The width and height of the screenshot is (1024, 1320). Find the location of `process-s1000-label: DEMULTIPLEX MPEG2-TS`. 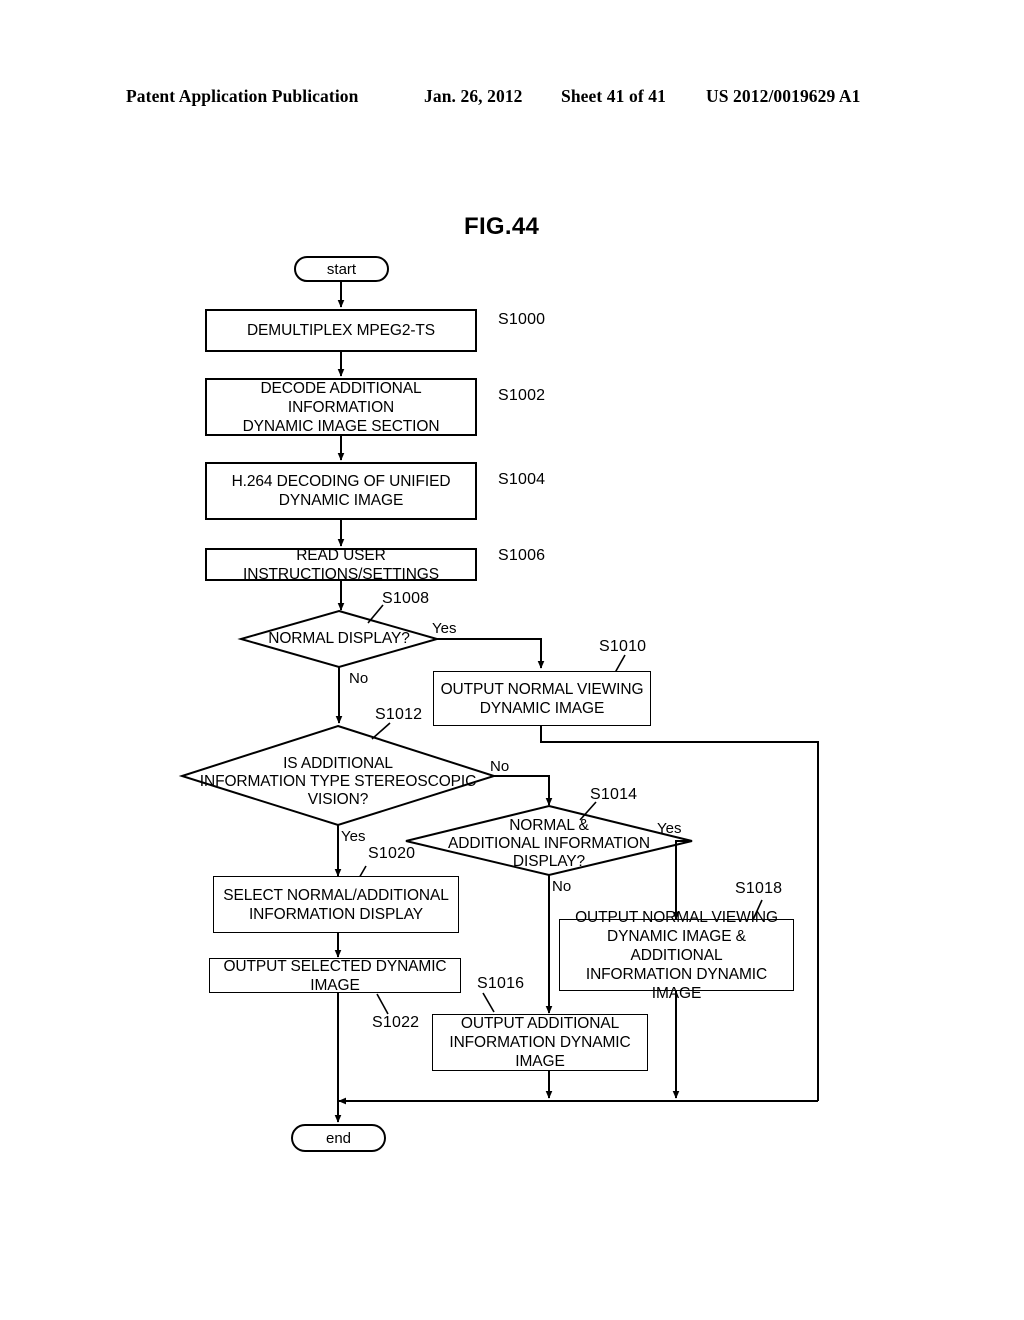

process-s1000-label: DEMULTIPLEX MPEG2-TS is located at coordinates (341, 330).